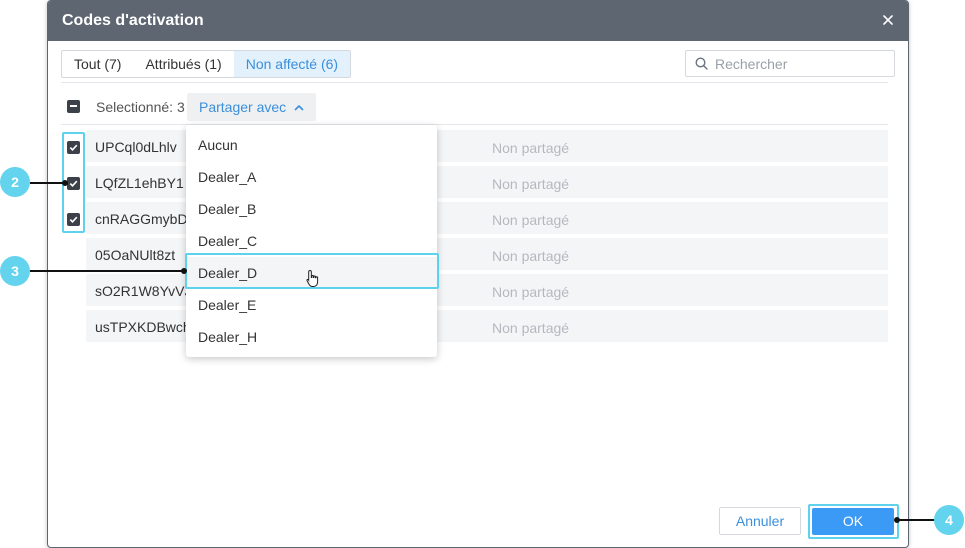 Image resolution: width=965 pixels, height=548 pixels. Describe the element at coordinates (949, 520) in the screenshot. I see `callout-4: 4` at that location.